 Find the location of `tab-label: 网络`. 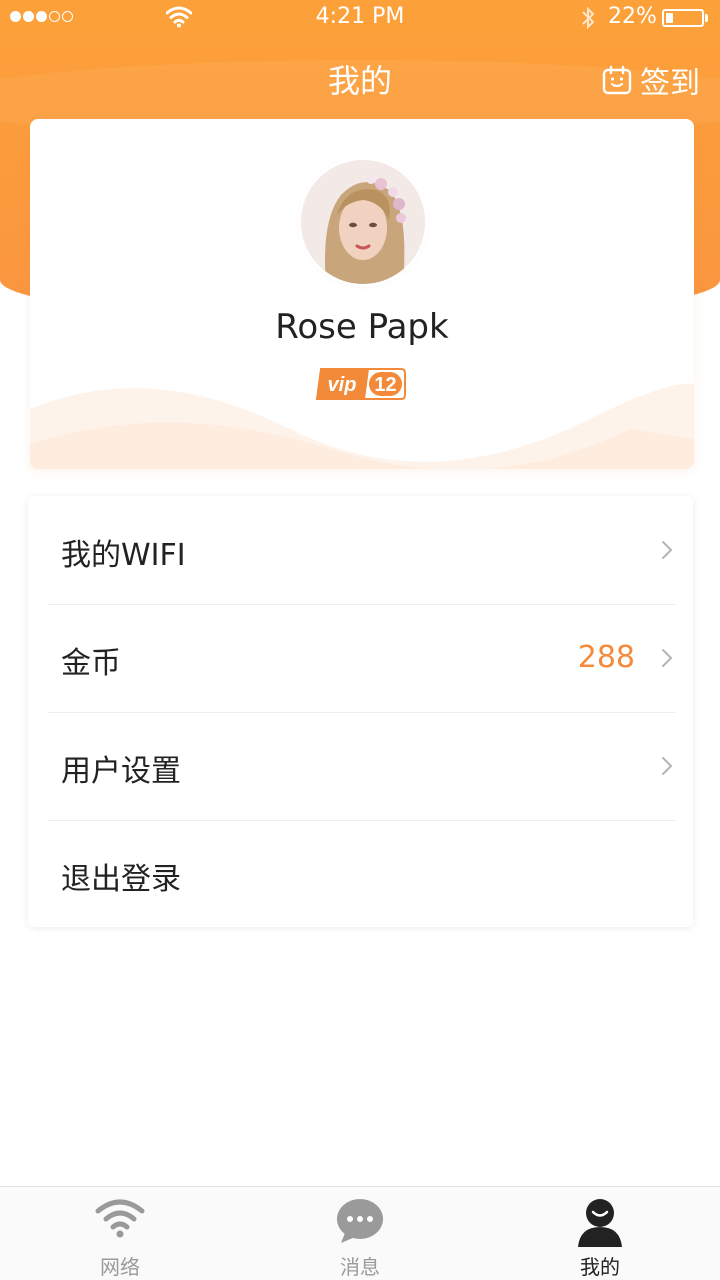

tab-label: 网络 is located at coordinates (120, 1267).